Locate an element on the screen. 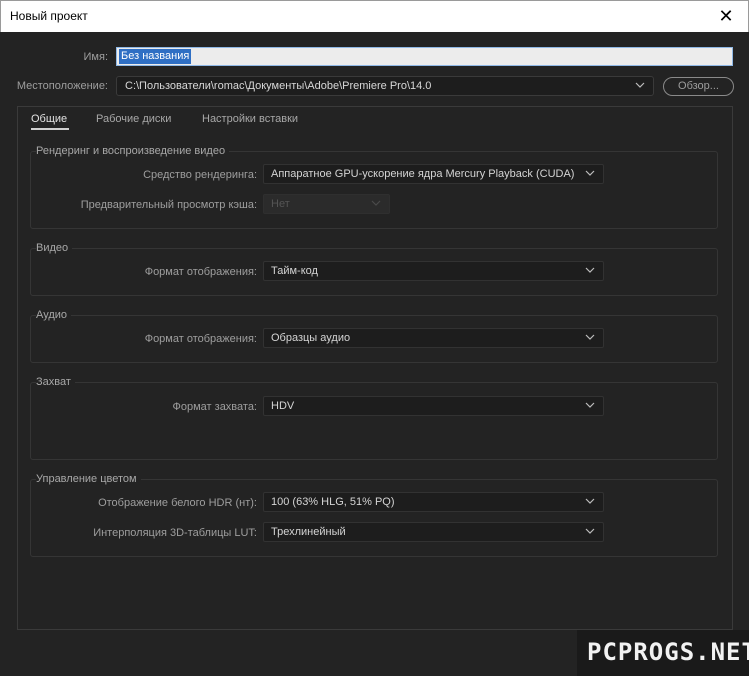 This screenshot has width=749, height=676. tab-general: Общие is located at coordinates (49, 119).